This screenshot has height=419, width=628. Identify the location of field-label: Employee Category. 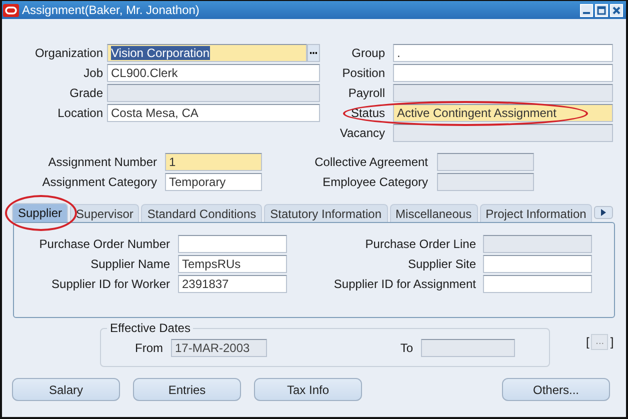
(375, 182).